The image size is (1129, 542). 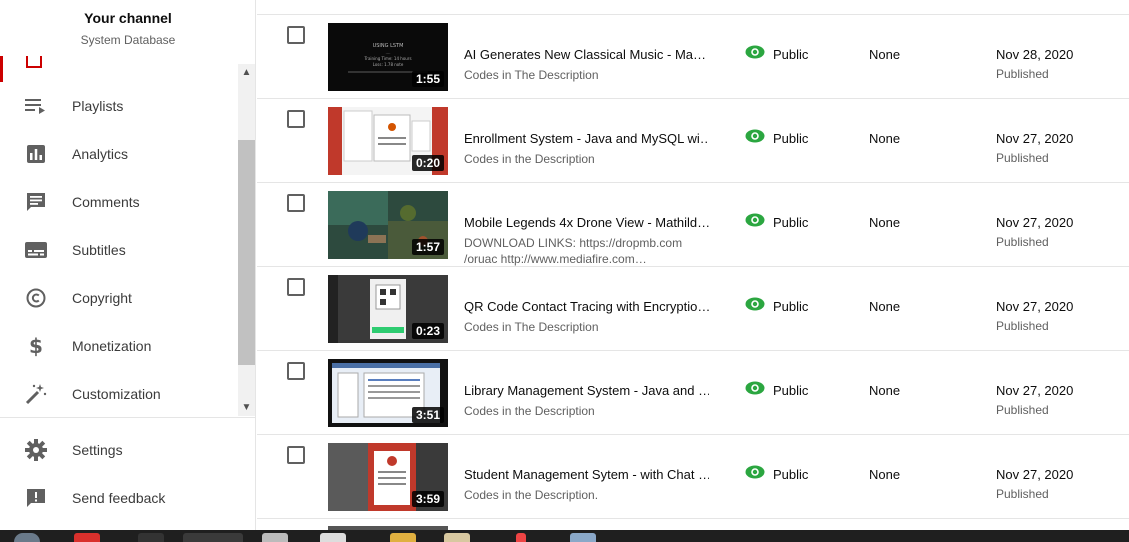 I want to click on video-thumbnail: 0:23, so click(x=388, y=309).